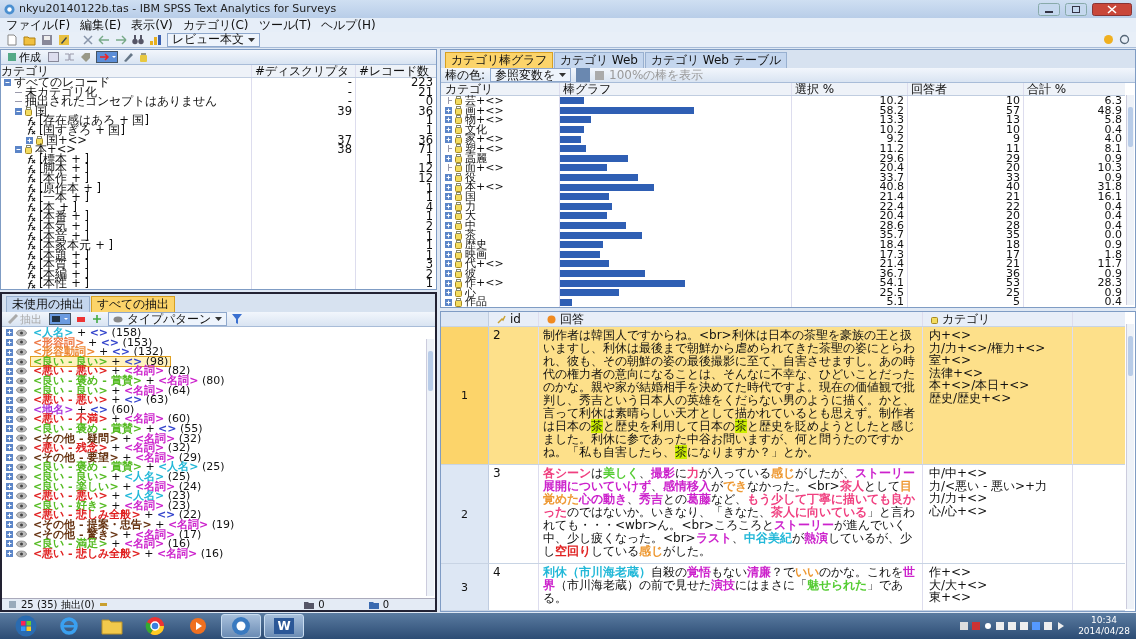 The height and width of the screenshot is (639, 1136). Describe the element at coordinates (484, 168) in the screenshot. I see `category-label: 面+<>` at that location.